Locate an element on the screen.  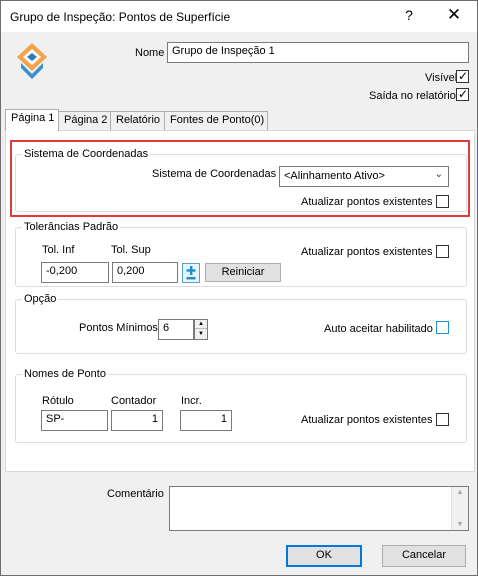
tol-sup-field: 0,200 is located at coordinates (145, 272).